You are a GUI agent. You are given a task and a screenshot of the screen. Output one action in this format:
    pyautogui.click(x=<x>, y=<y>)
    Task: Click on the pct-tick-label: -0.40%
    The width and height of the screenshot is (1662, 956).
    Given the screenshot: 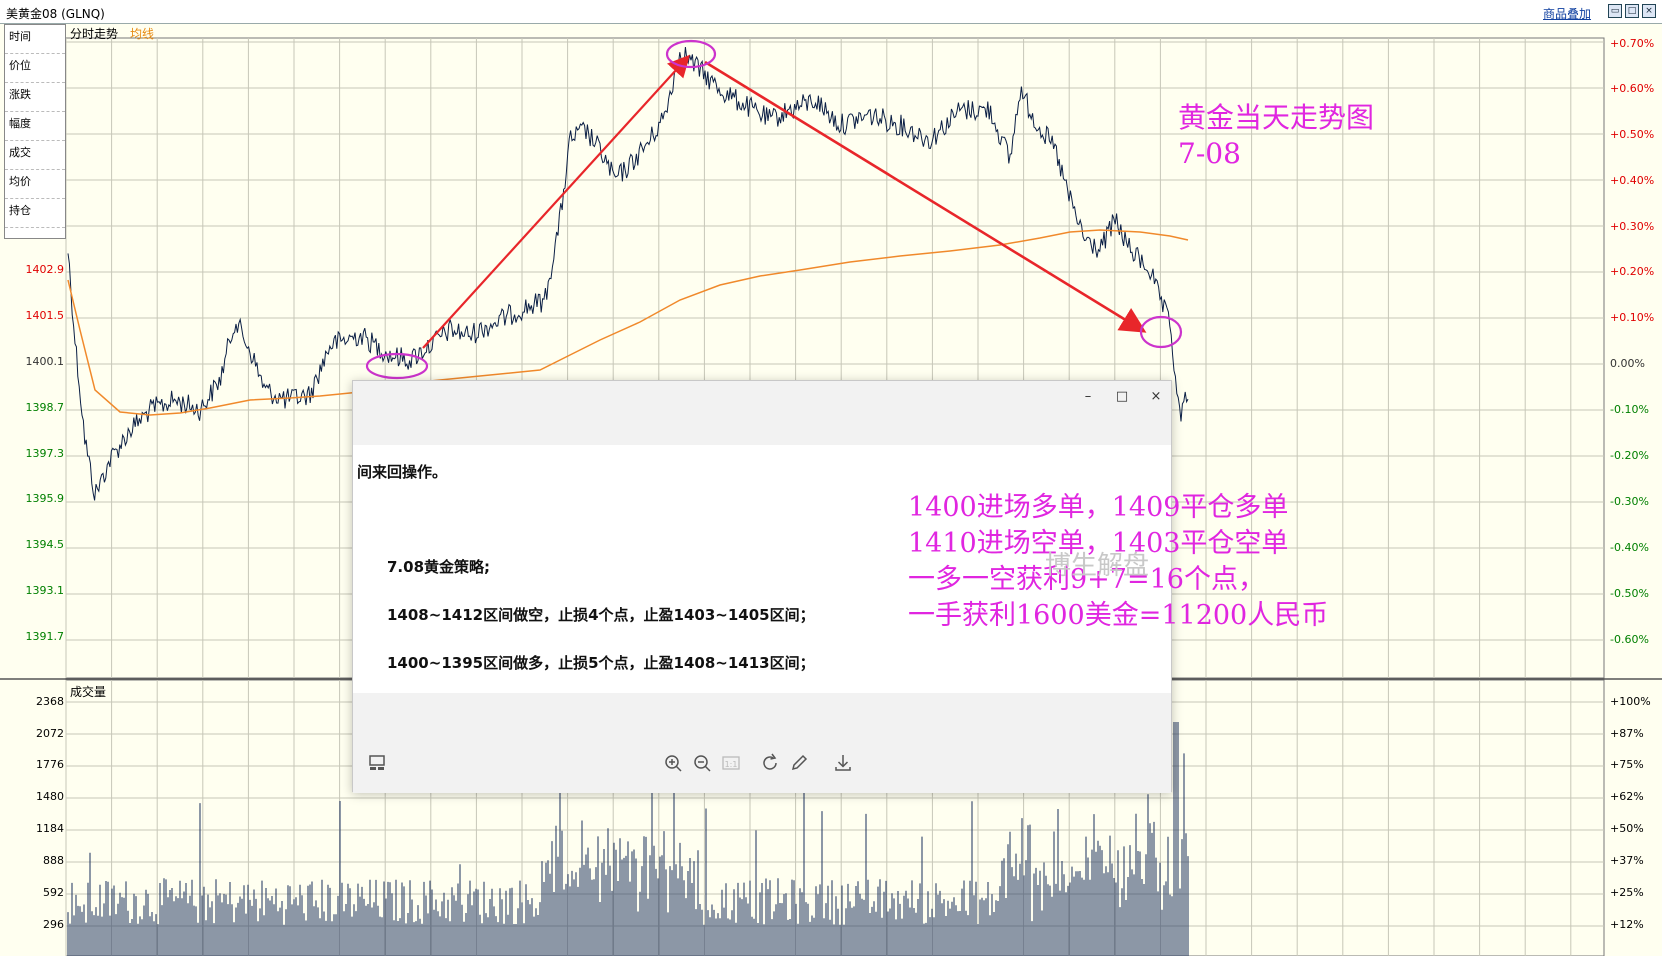 What is the action you would take?
    pyautogui.click(x=1629, y=547)
    